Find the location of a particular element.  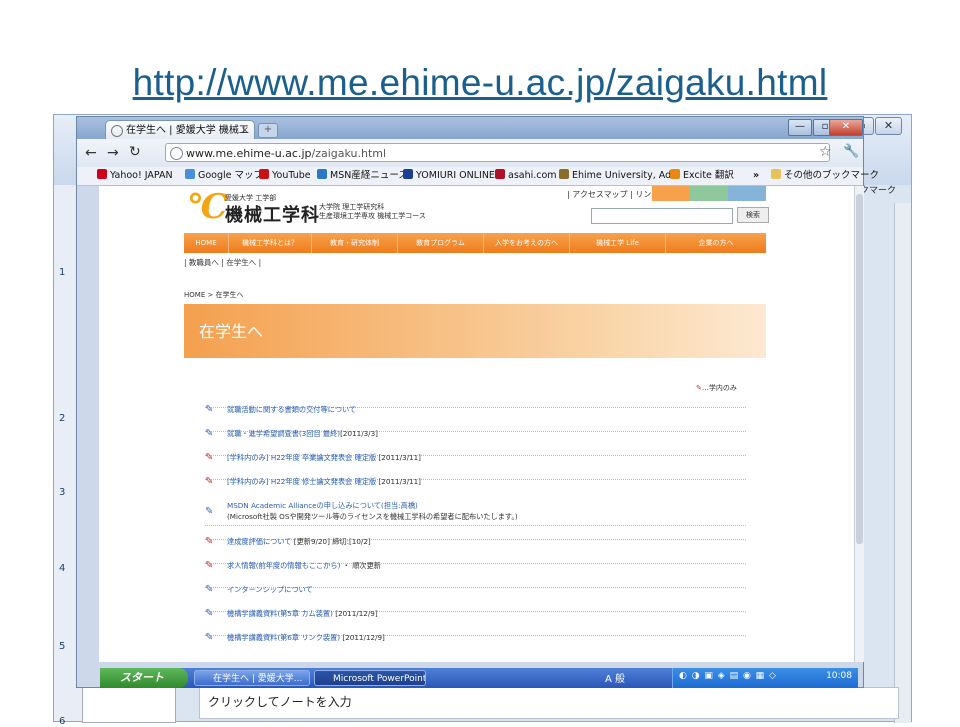

item-date: [2011/3/11] is located at coordinates (399, 457).